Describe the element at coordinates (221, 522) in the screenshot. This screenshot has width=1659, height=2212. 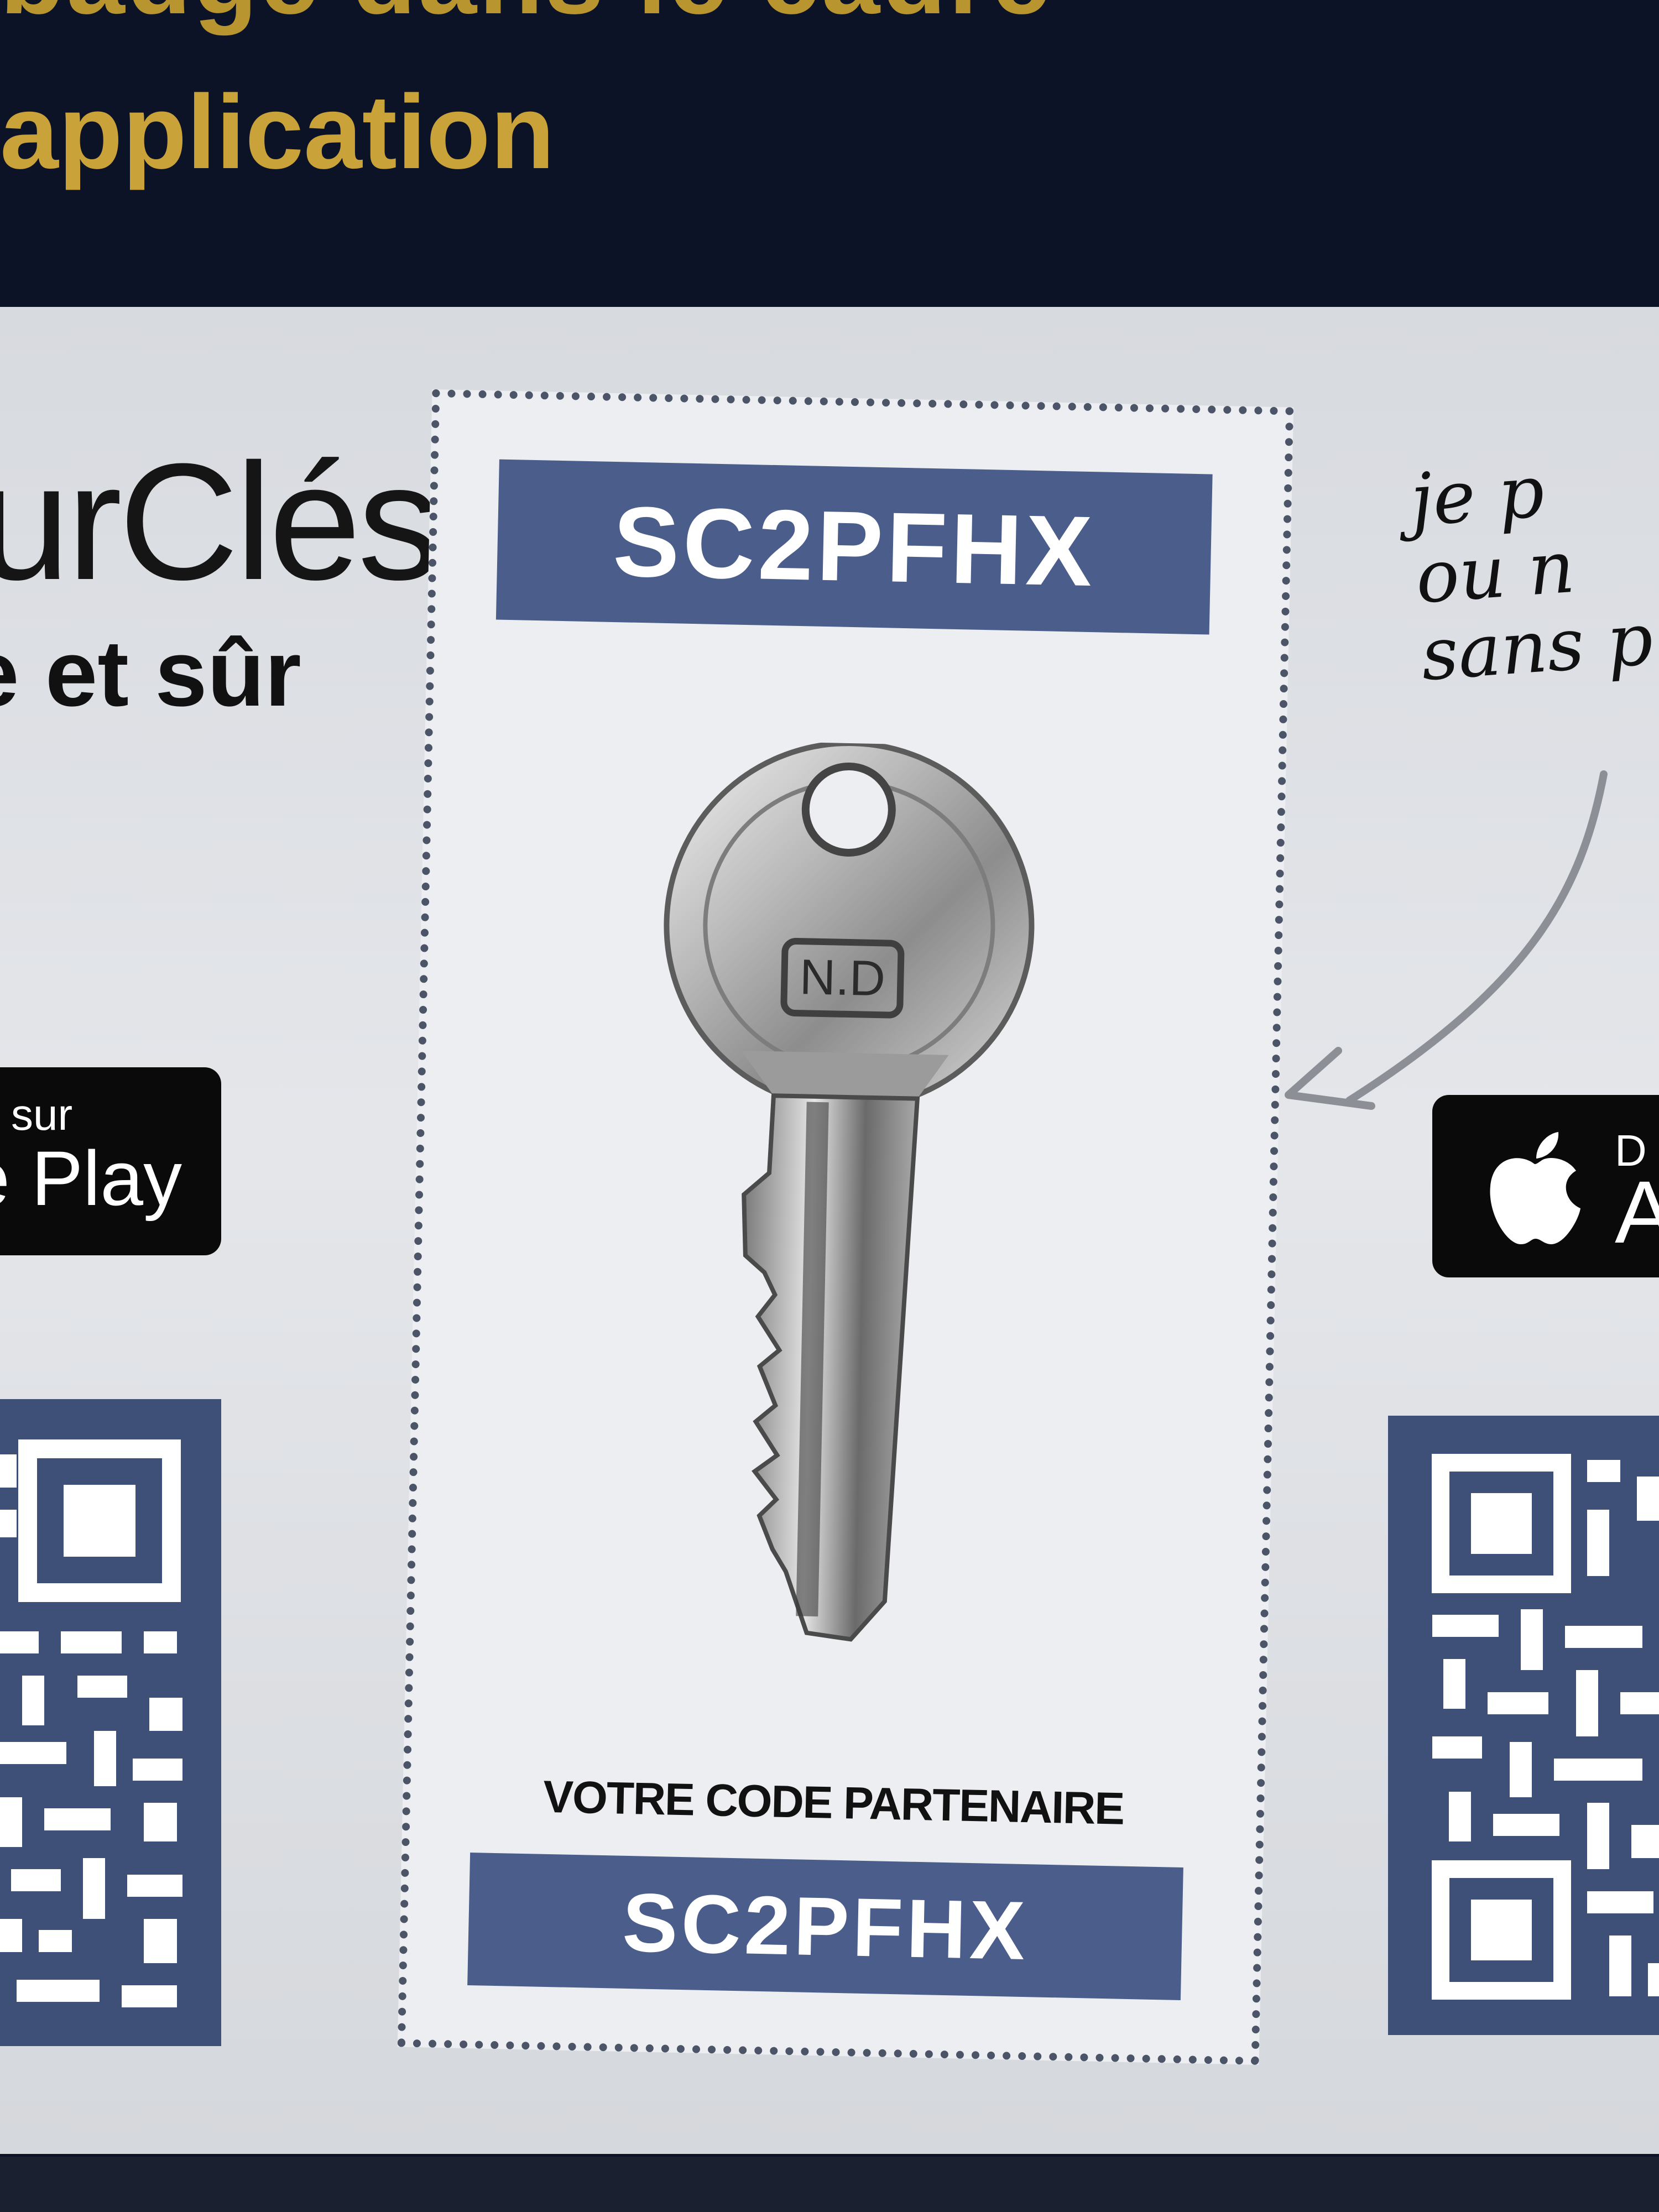
I see `brand-name: urClés` at that location.